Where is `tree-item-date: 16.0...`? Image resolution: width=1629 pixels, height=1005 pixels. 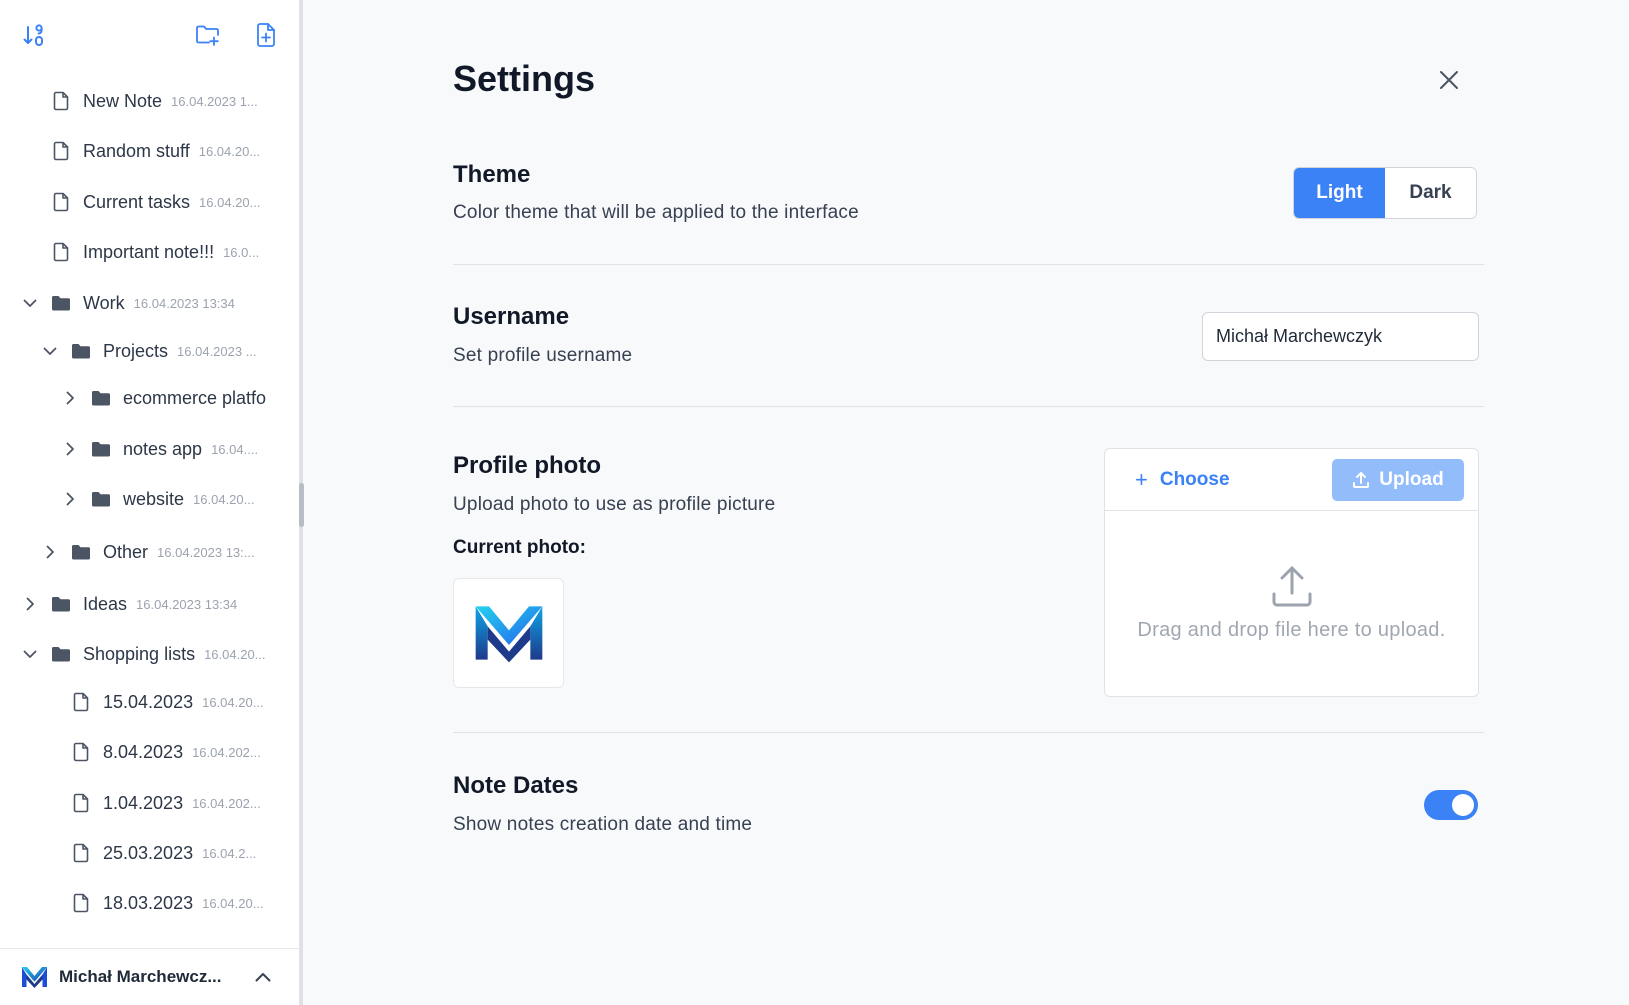
tree-item-date: 16.0... is located at coordinates (241, 252).